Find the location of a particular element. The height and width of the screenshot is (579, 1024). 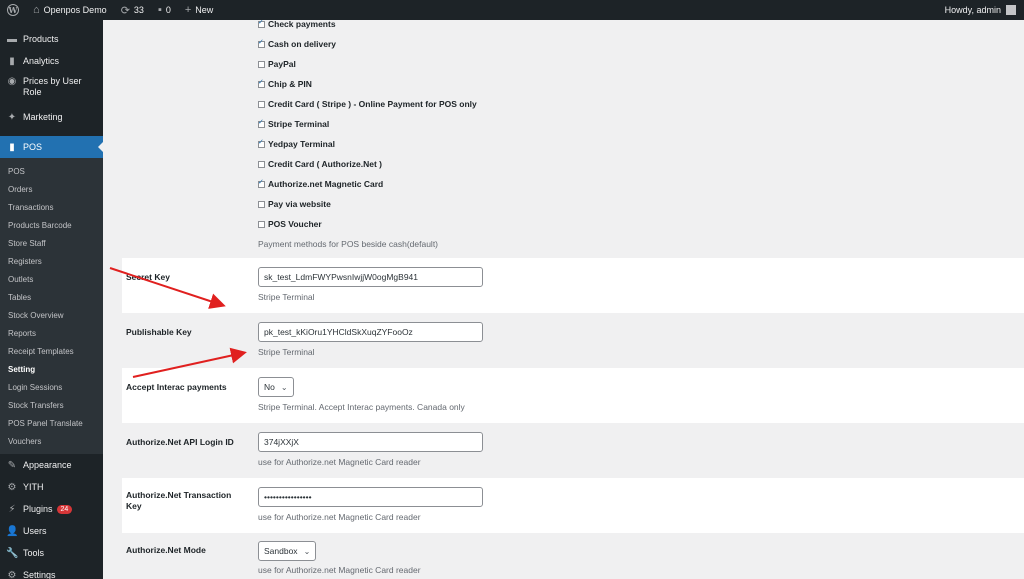

annotation-arrows is located at coordinates (178, 322).